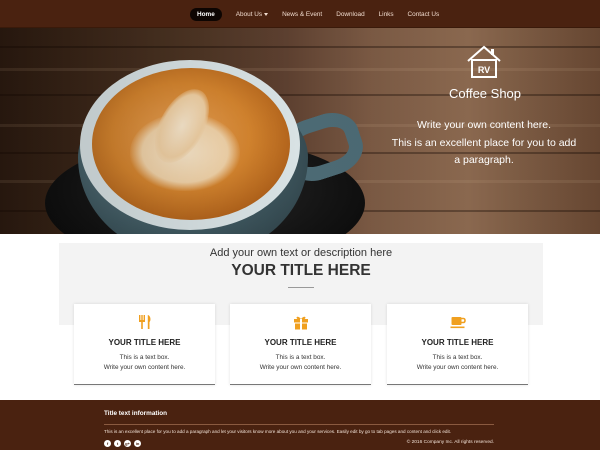 Image resolution: width=600 pixels, height=450 pixels. I want to click on nav-item-label: Links, so click(386, 14).